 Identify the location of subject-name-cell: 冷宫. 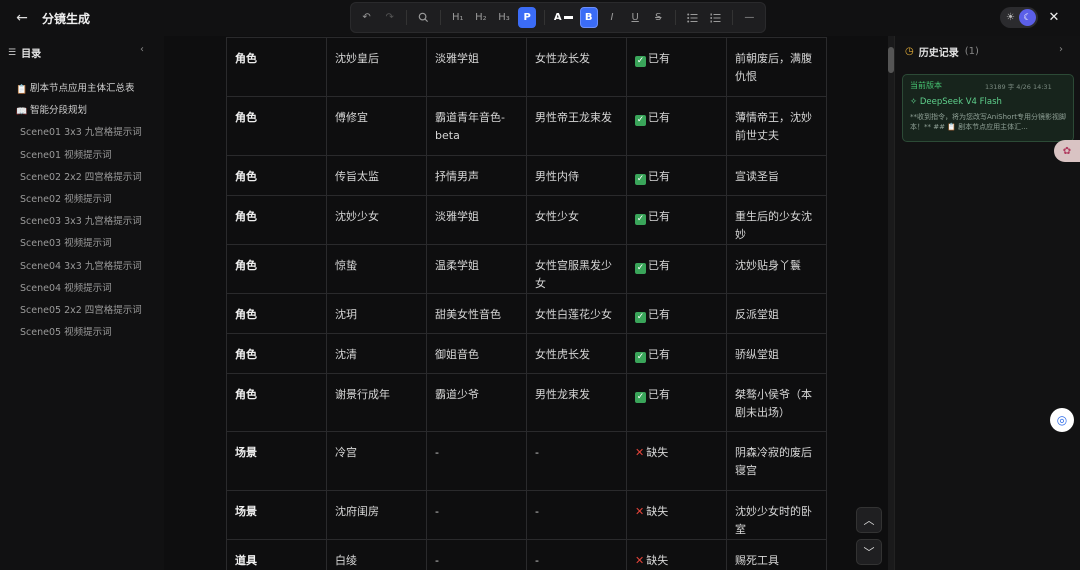
(376, 461).